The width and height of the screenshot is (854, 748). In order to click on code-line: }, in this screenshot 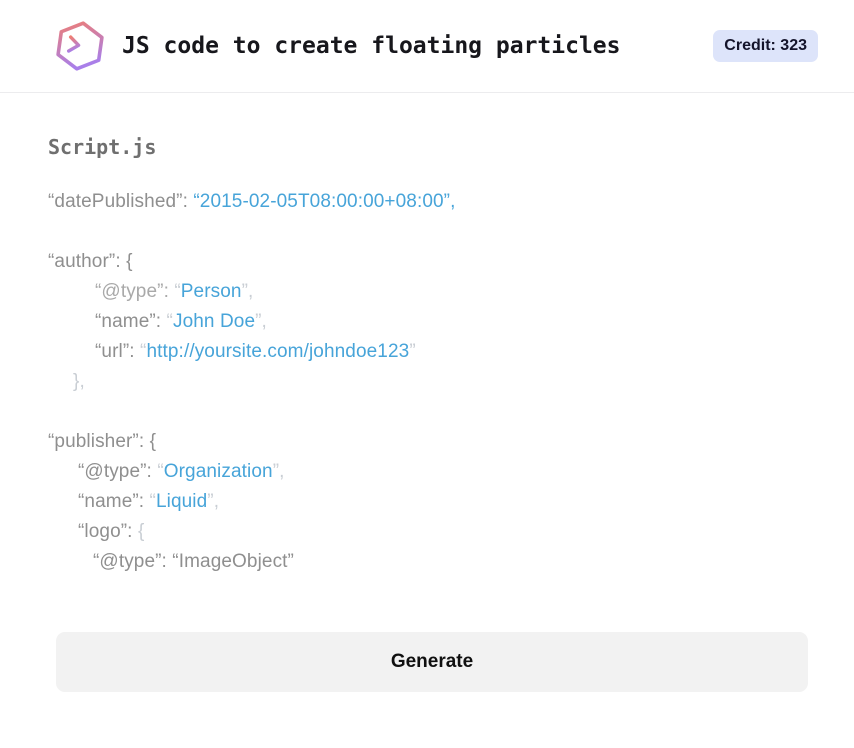, I will do `click(79, 381)`.